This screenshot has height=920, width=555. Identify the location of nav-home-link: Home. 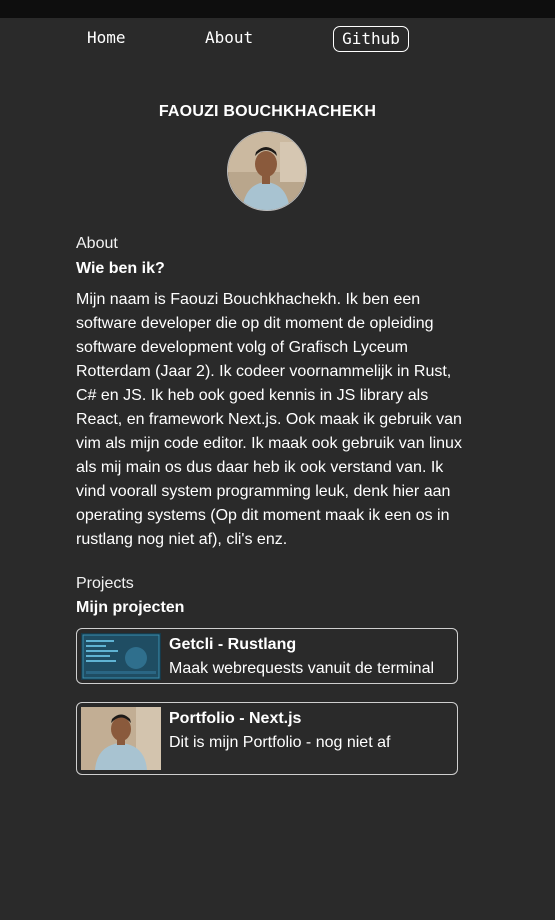
(106, 38).